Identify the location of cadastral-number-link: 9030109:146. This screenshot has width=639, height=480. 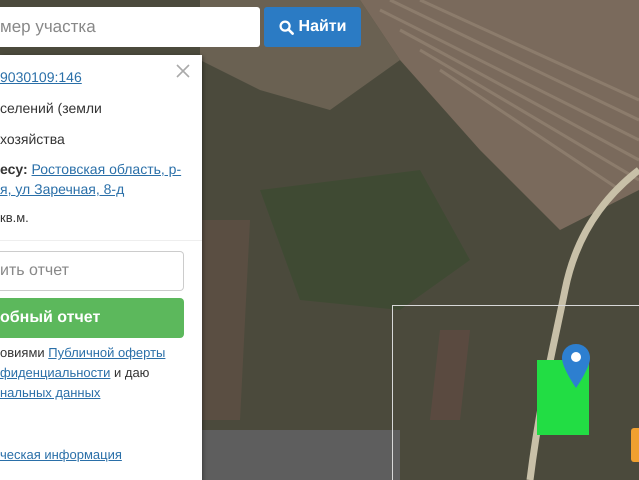
(41, 77).